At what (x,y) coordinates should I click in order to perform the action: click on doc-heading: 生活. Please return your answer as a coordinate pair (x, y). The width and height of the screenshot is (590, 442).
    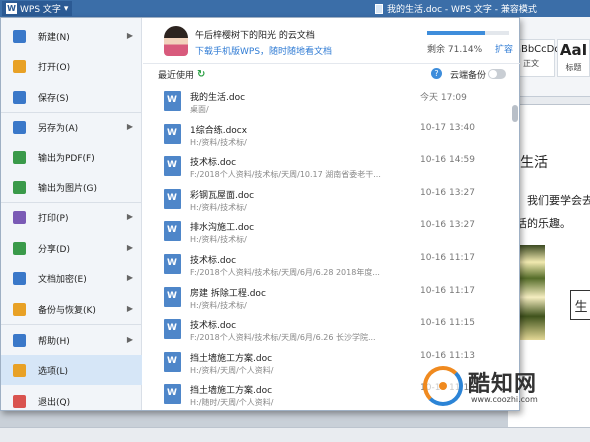
    Looking at the image, I should click on (534, 163).